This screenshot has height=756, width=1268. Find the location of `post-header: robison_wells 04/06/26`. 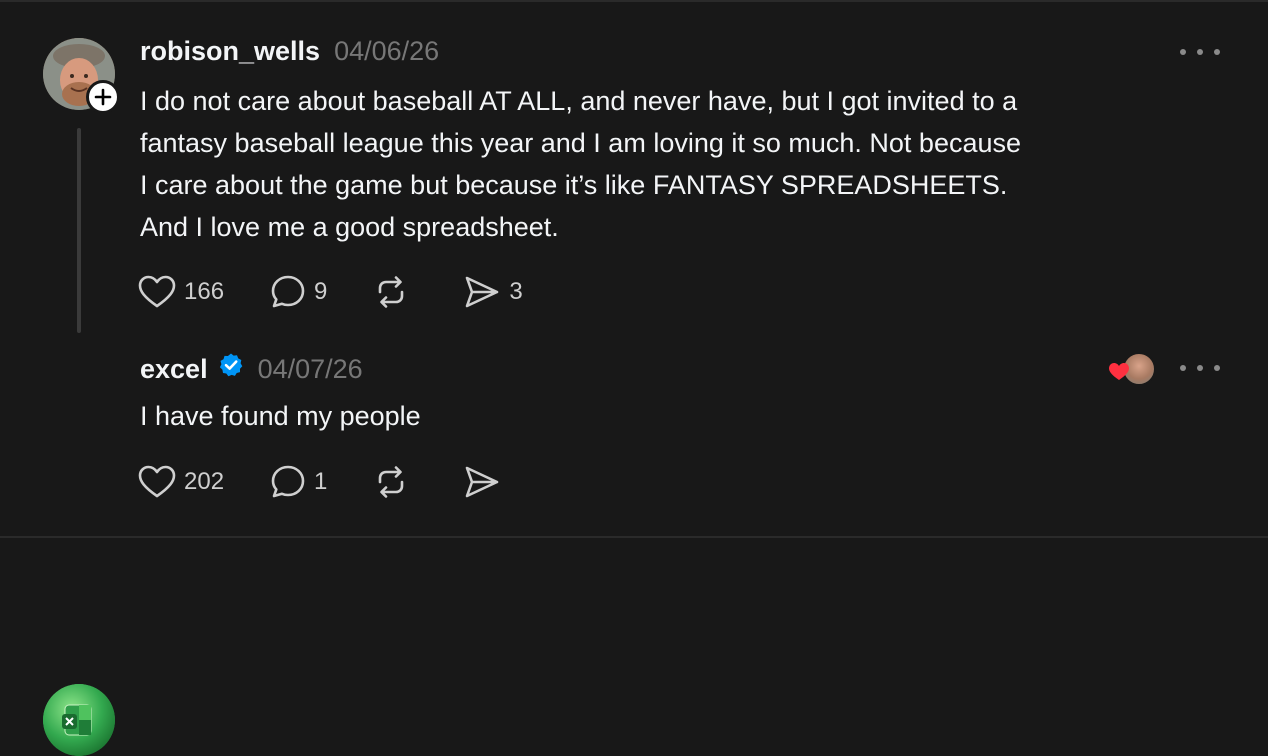

post-header: robison_wells 04/06/26 is located at coordinates (289, 51).